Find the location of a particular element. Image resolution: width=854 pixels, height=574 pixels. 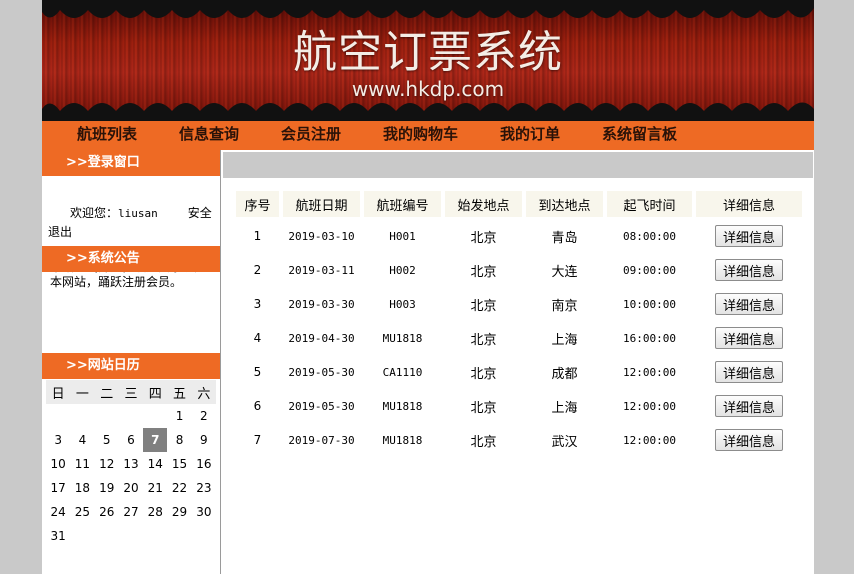

cell-index: 2 is located at coordinates (257, 270).